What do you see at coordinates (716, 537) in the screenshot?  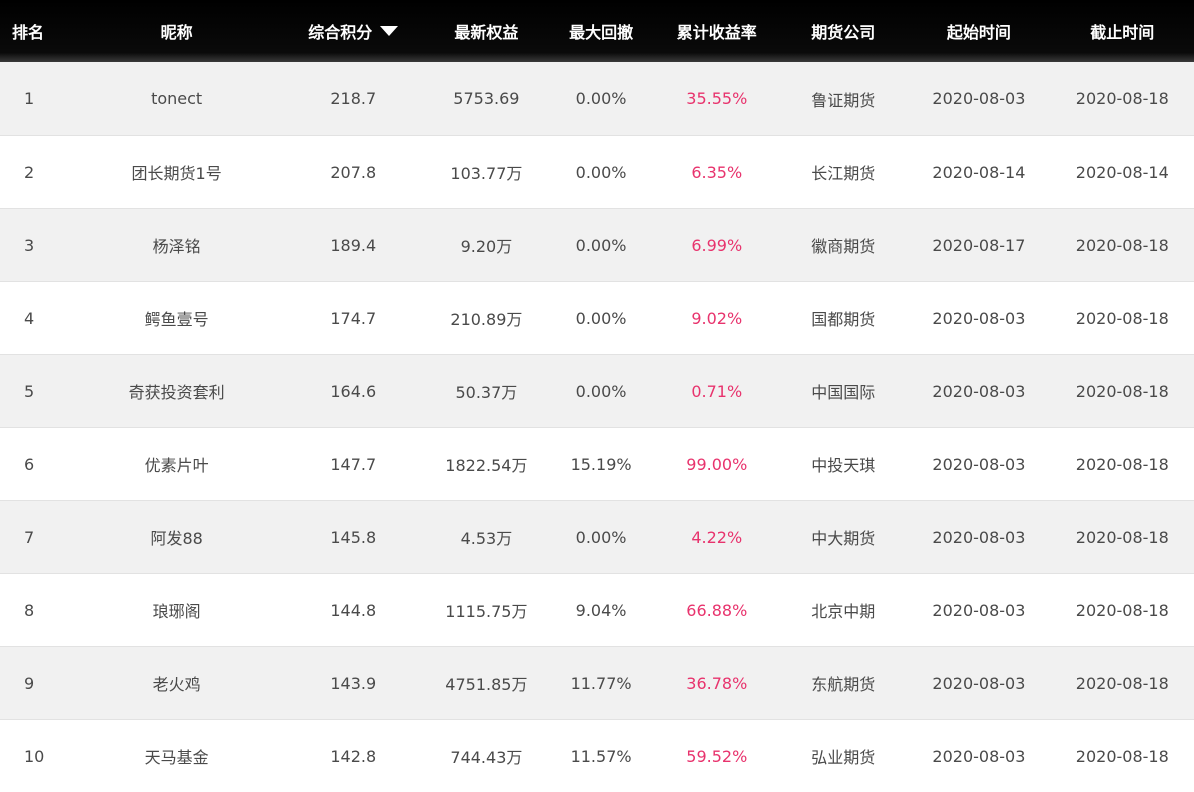 I see `cell-return-rate: 4.22%` at bounding box center [716, 537].